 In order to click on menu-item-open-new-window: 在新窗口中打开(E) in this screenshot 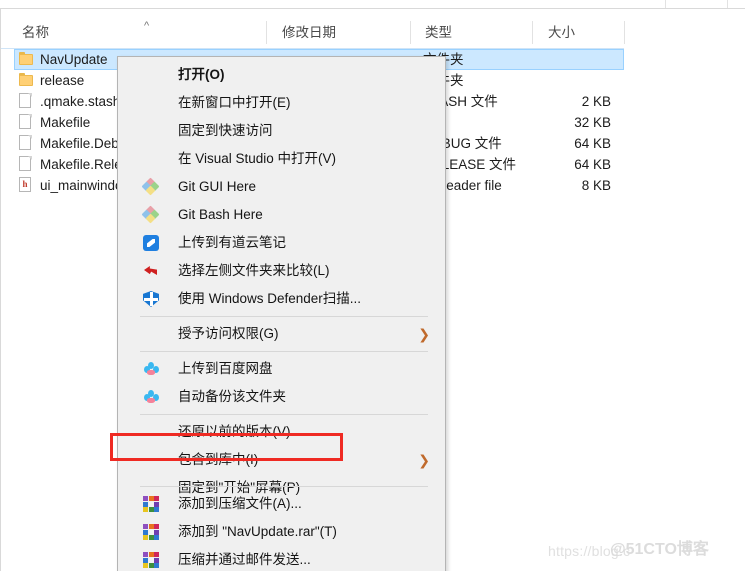, I will do `click(282, 103)`.